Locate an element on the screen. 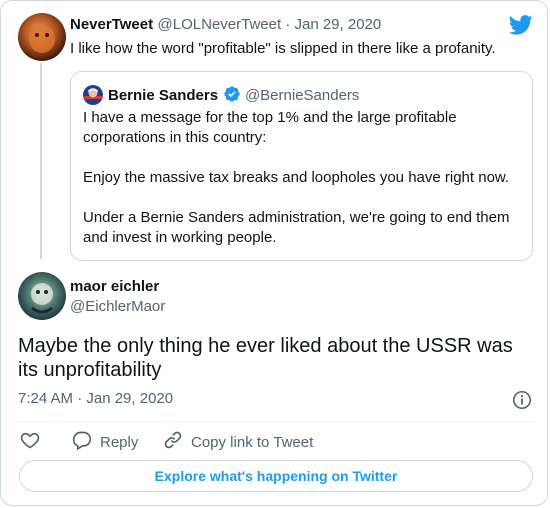 Image resolution: width=550 pixels, height=508 pixels. explore-twitter-button: Explore what's happening on Twitter is located at coordinates (276, 476).